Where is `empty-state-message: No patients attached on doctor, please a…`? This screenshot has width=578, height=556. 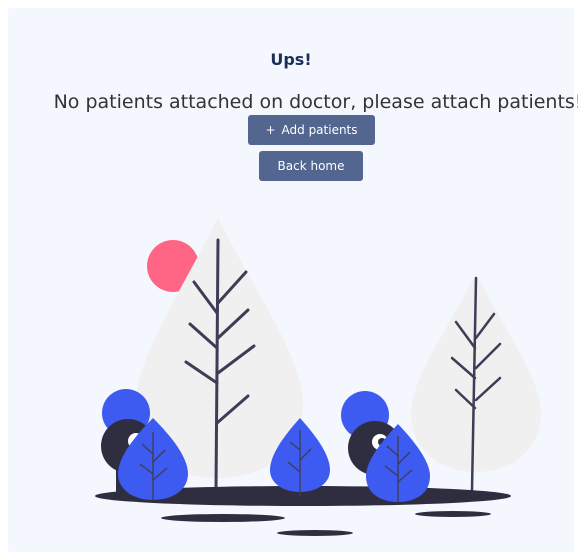 empty-state-message: No patients attached on doctor, please a… is located at coordinates (315, 102).